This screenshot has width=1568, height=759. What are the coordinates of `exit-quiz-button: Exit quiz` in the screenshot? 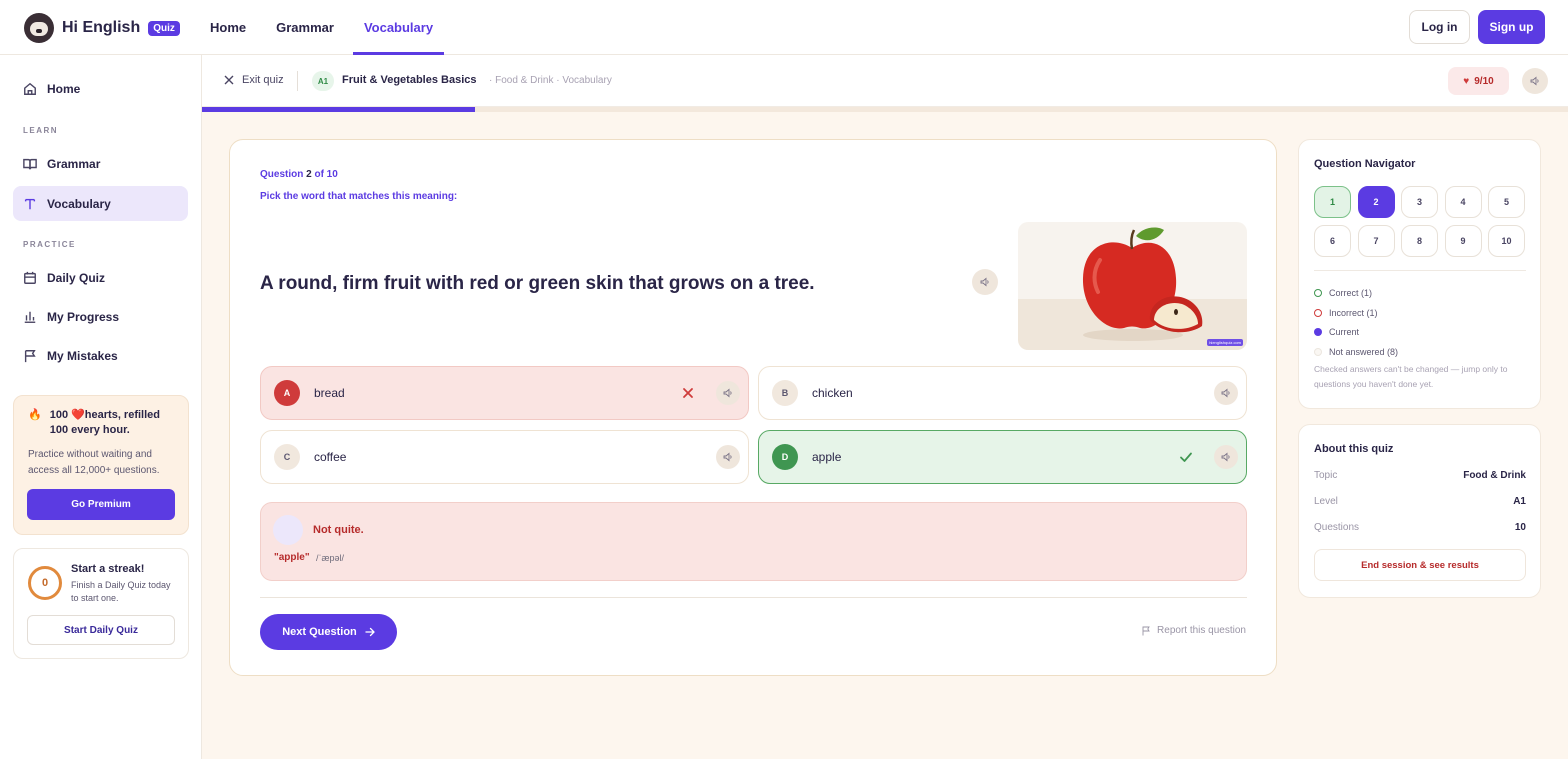 It's located at (254, 80).